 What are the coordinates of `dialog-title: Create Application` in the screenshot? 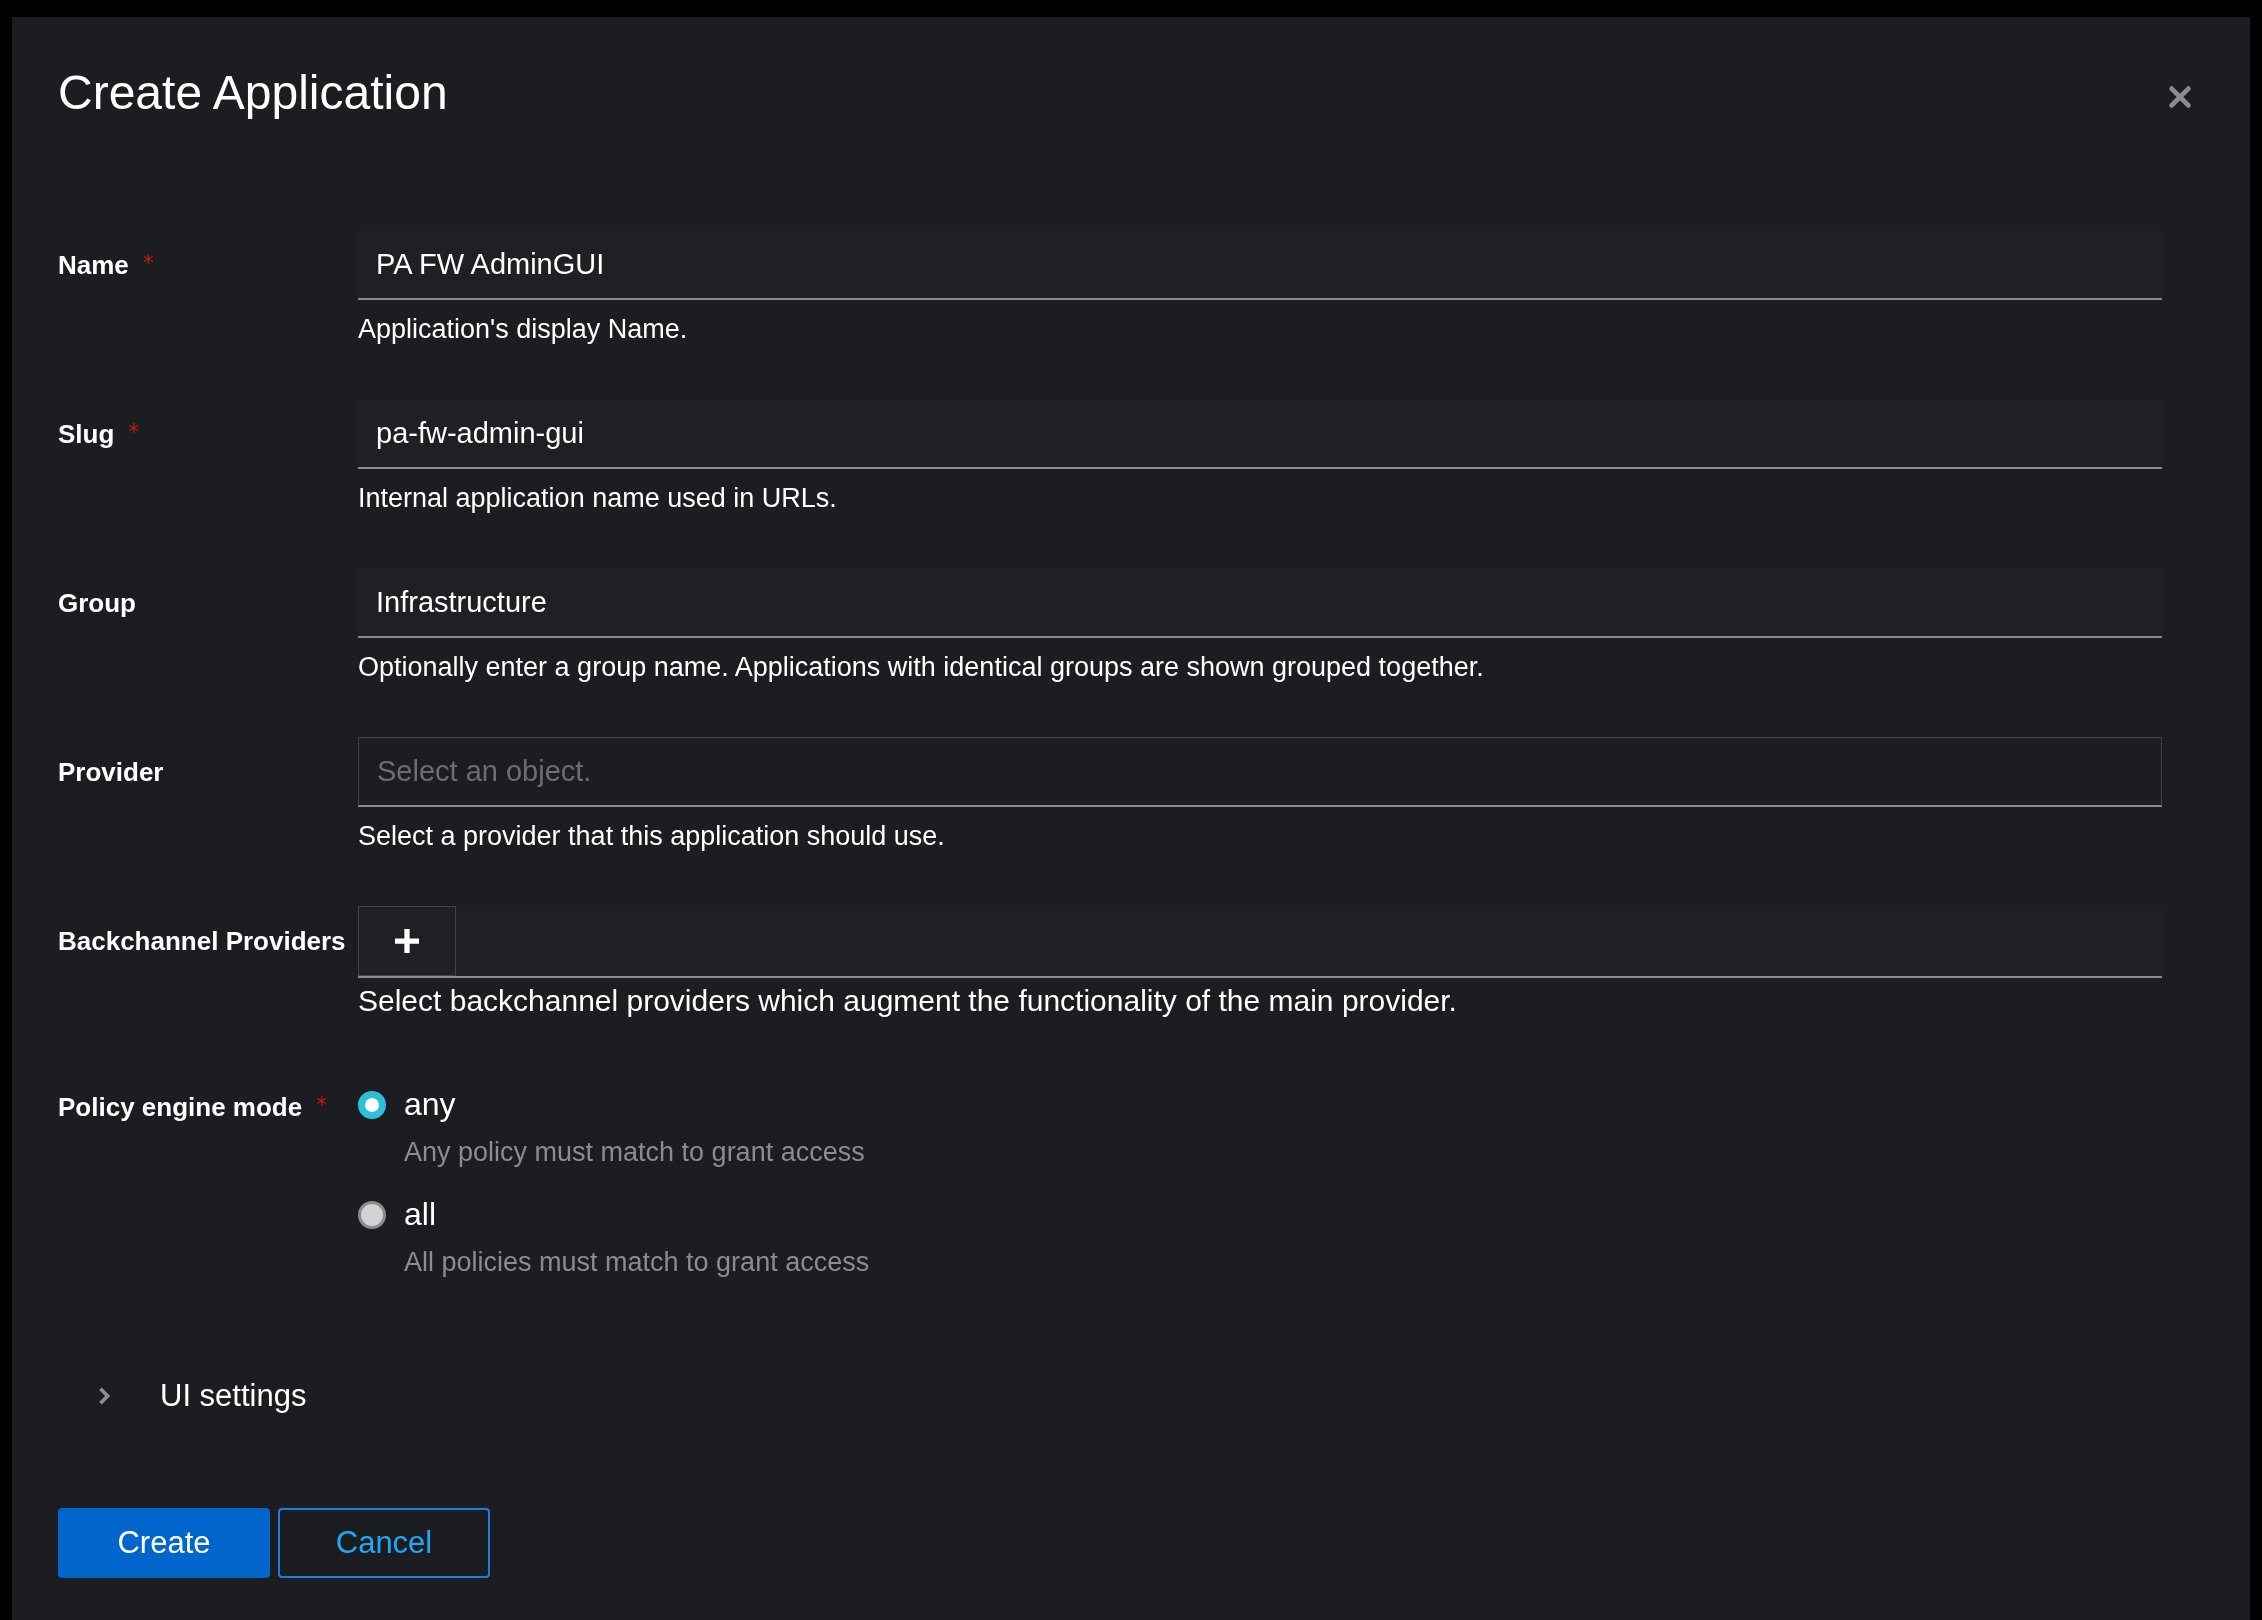 It's located at (253, 92).